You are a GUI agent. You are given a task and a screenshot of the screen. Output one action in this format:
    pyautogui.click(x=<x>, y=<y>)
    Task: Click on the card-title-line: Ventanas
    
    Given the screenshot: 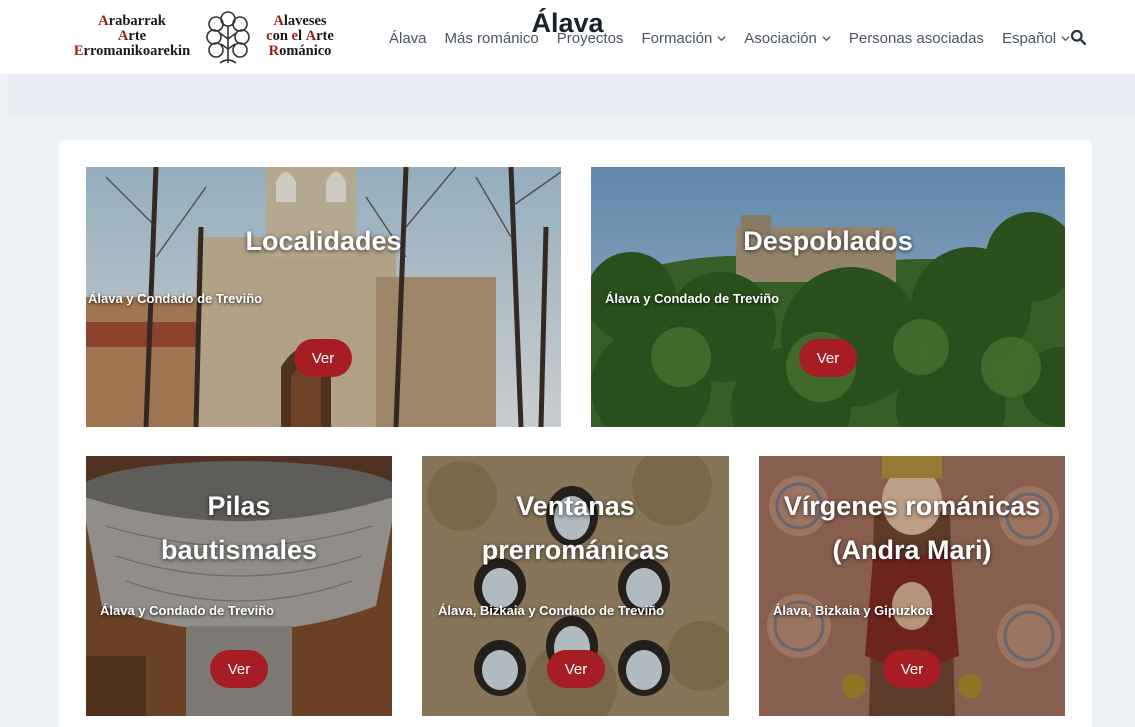 What is the action you would take?
    pyautogui.click(x=575, y=506)
    